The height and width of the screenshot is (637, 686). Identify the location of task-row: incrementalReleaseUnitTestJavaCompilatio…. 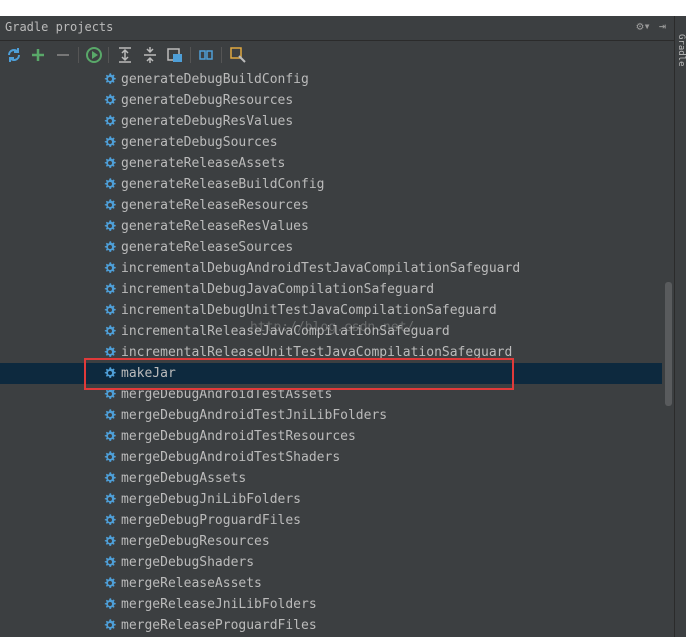
(331, 352).